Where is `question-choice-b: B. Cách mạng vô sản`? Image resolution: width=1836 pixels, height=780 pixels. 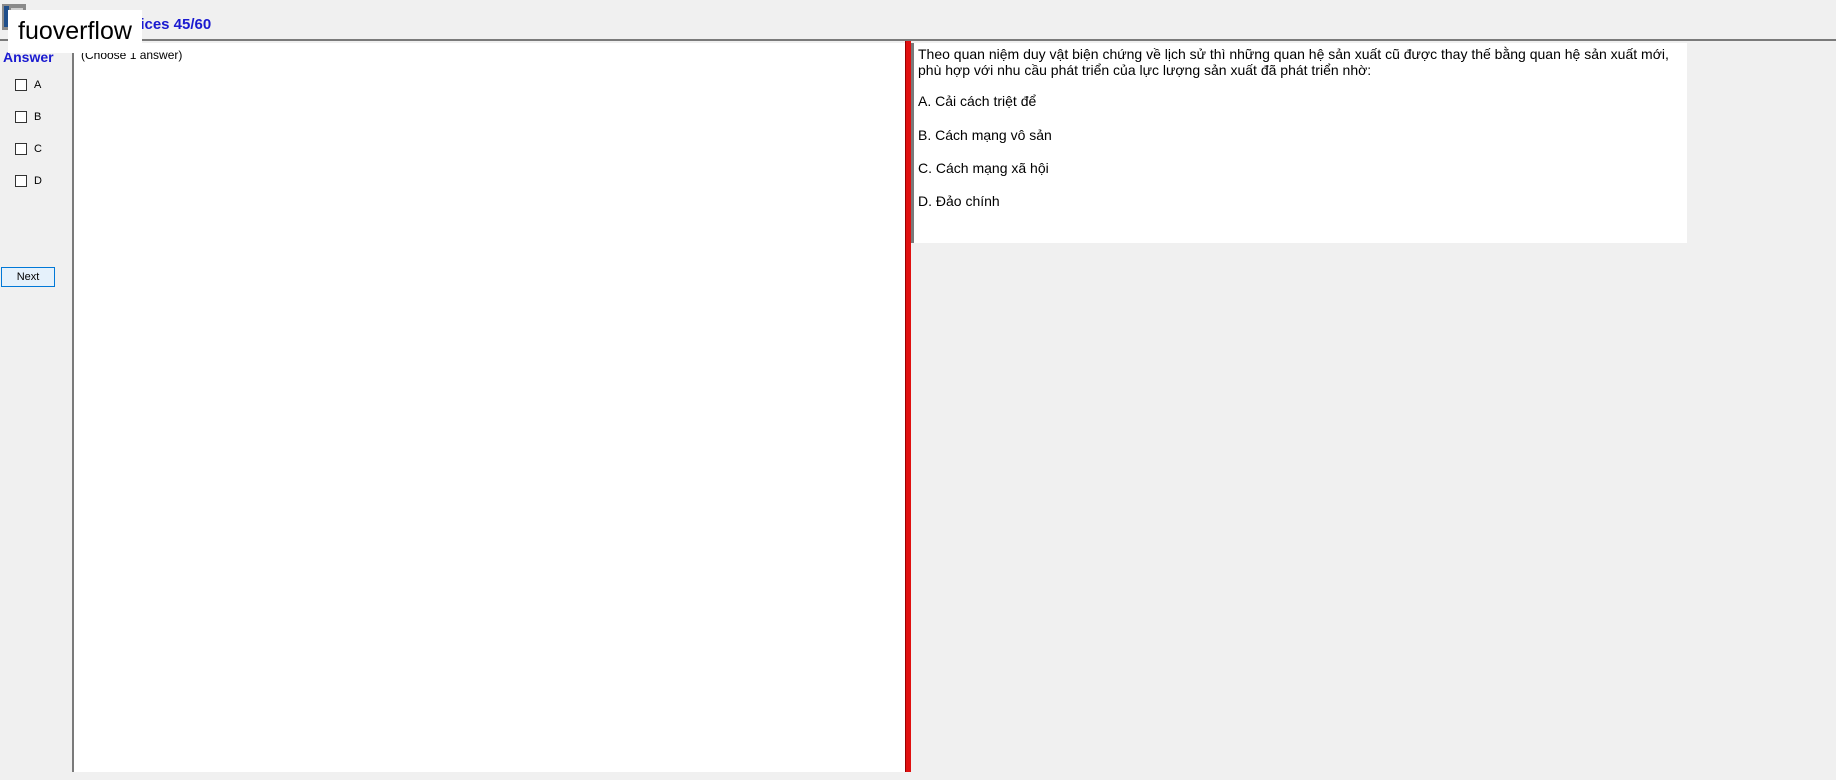
question-choice-b: B. Cách mạng vô sản is located at coordinates (985, 135).